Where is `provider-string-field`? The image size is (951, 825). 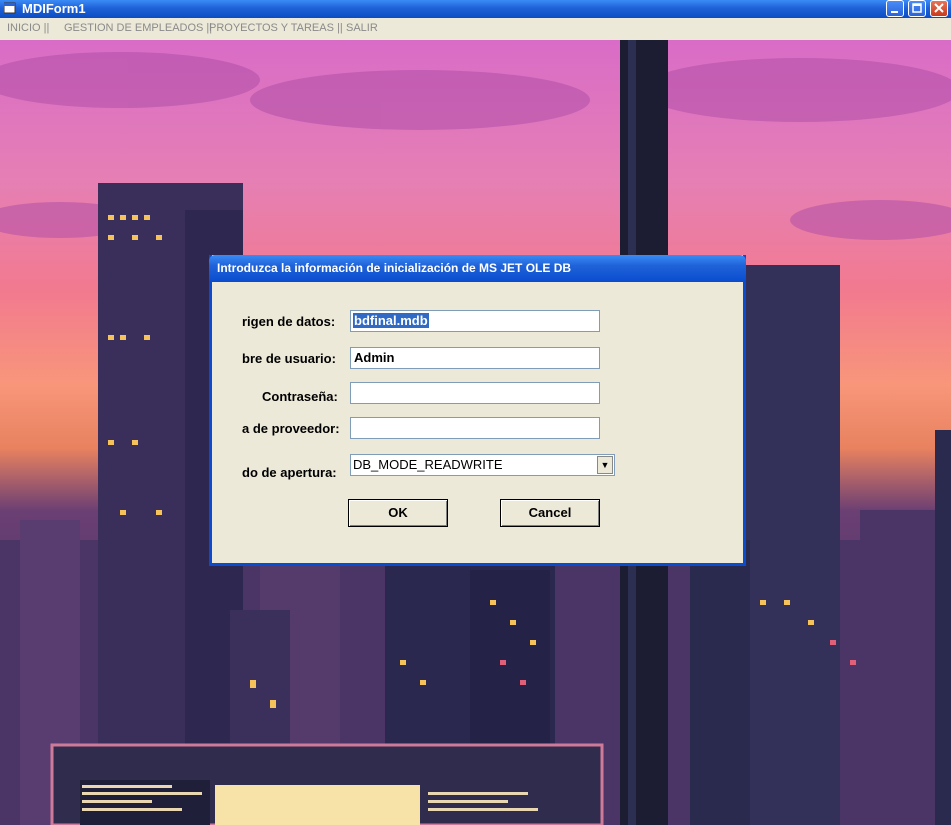 provider-string-field is located at coordinates (475, 428).